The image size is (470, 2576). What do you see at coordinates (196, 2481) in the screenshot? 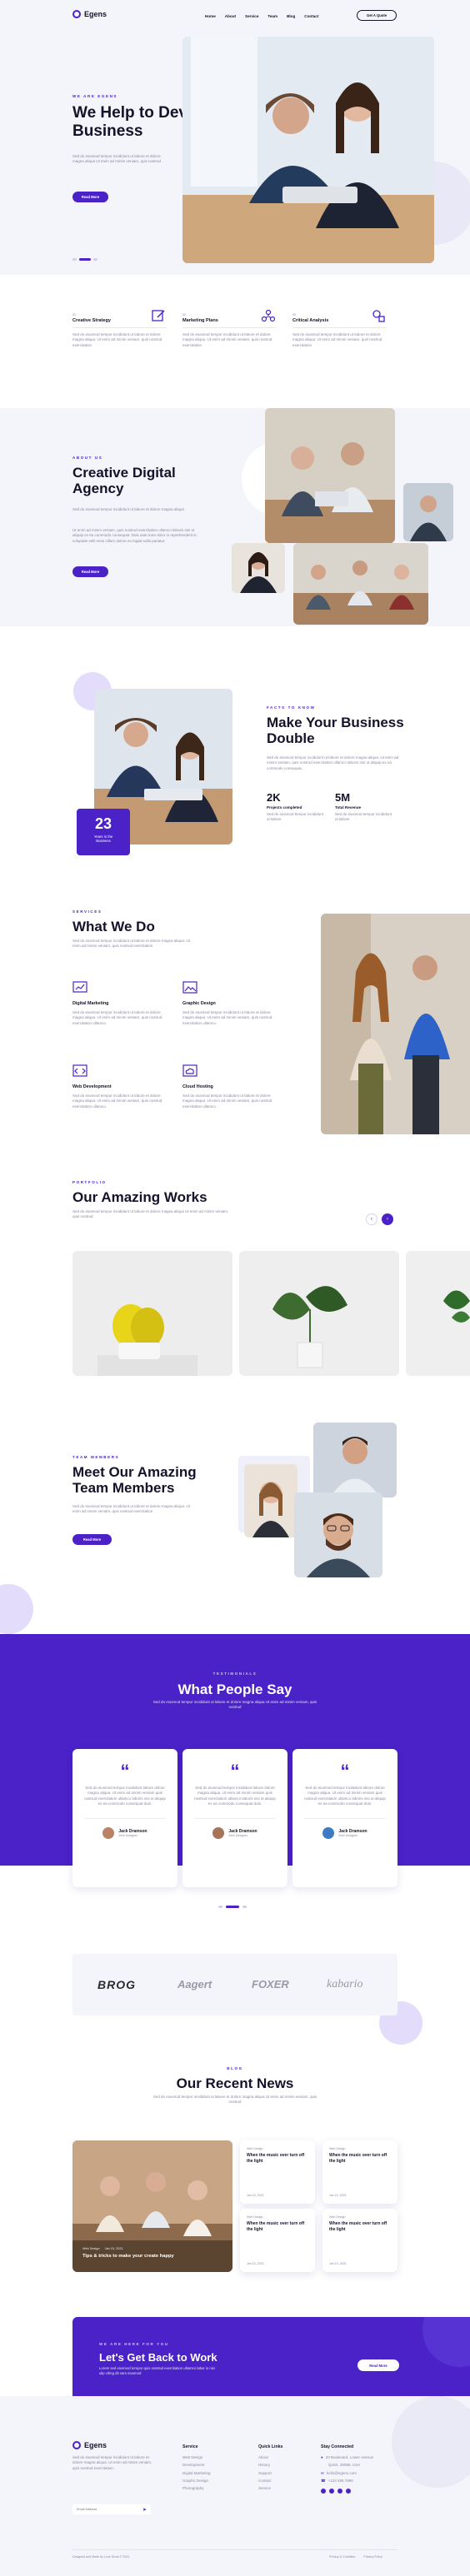
I see `footer-link: Graphic Design` at bounding box center [196, 2481].